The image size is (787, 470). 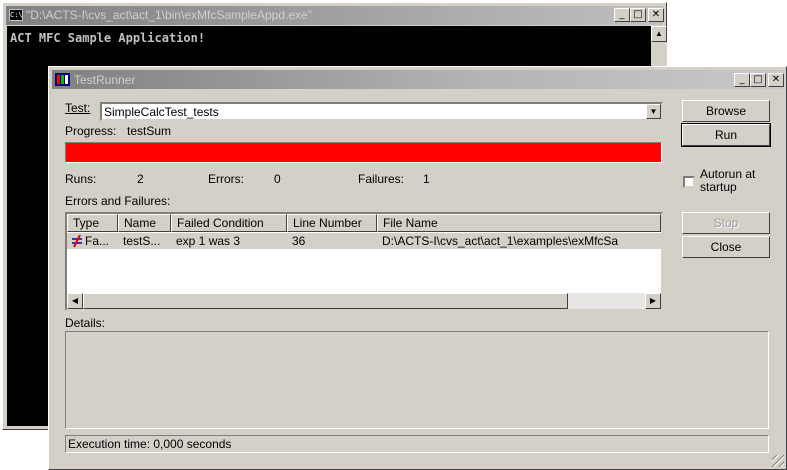 What do you see at coordinates (418, 79) in the screenshot?
I see `testrunner-title-bar: TestRunner _ □ ✕` at bounding box center [418, 79].